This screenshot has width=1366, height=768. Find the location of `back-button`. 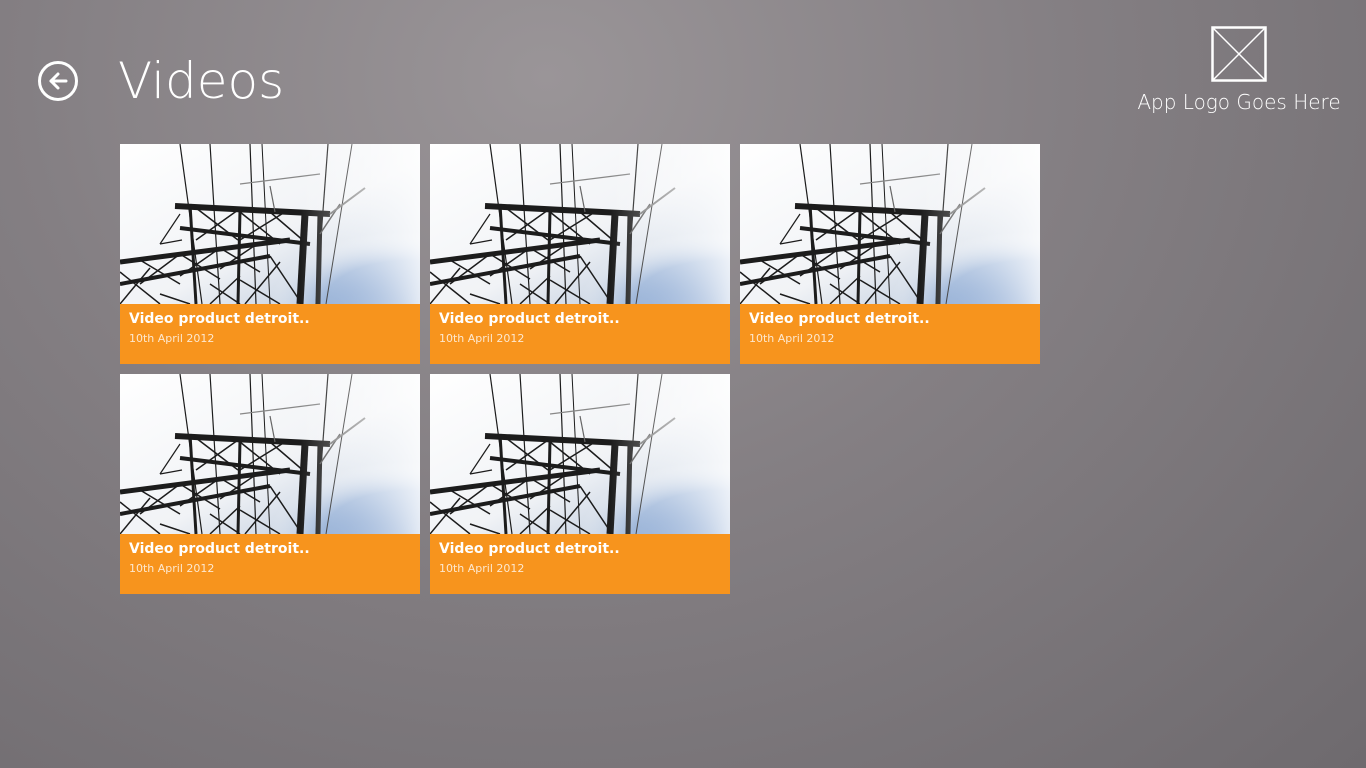

back-button is located at coordinates (58, 81).